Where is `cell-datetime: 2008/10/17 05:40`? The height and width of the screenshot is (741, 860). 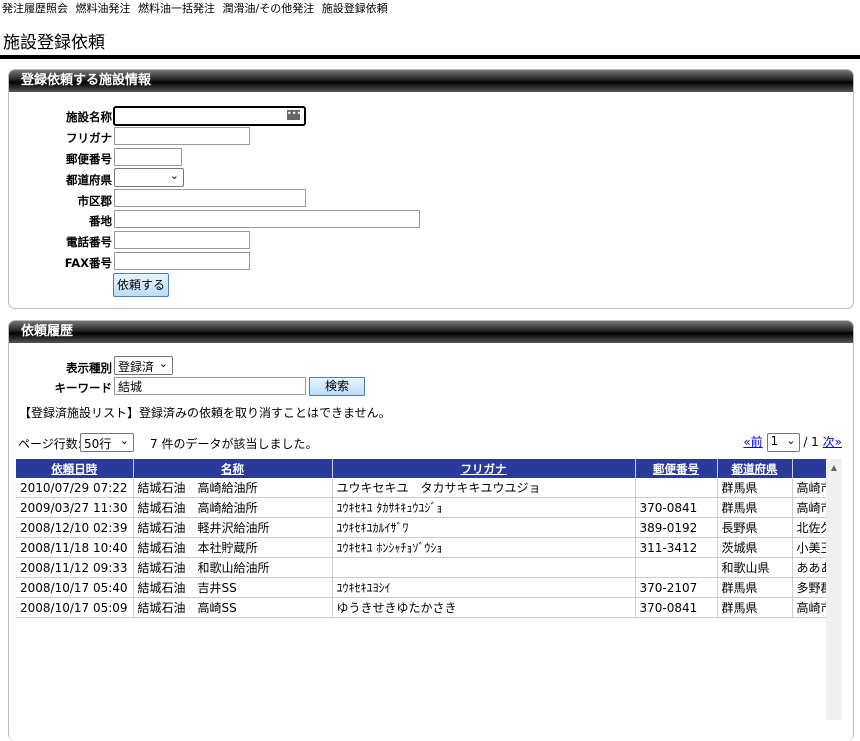 cell-datetime: 2008/10/17 05:40 is located at coordinates (75, 587).